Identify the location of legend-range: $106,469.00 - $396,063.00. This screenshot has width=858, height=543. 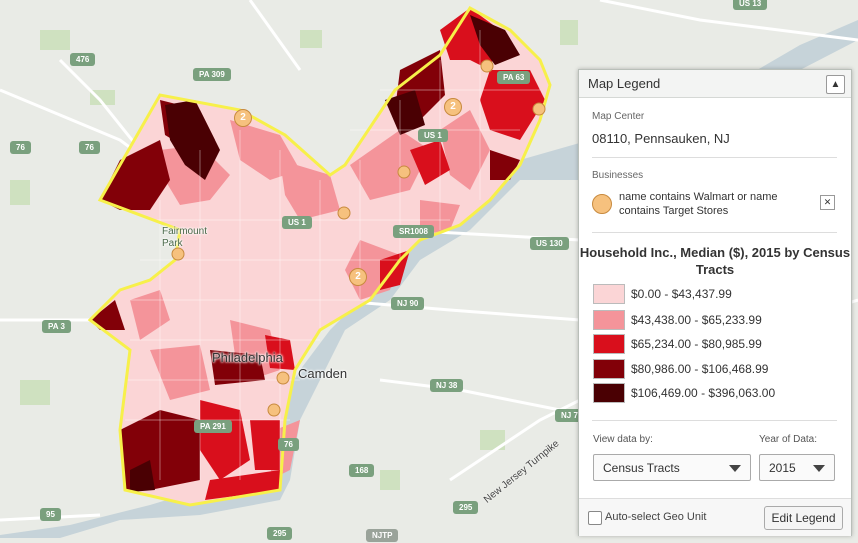
(703, 393).